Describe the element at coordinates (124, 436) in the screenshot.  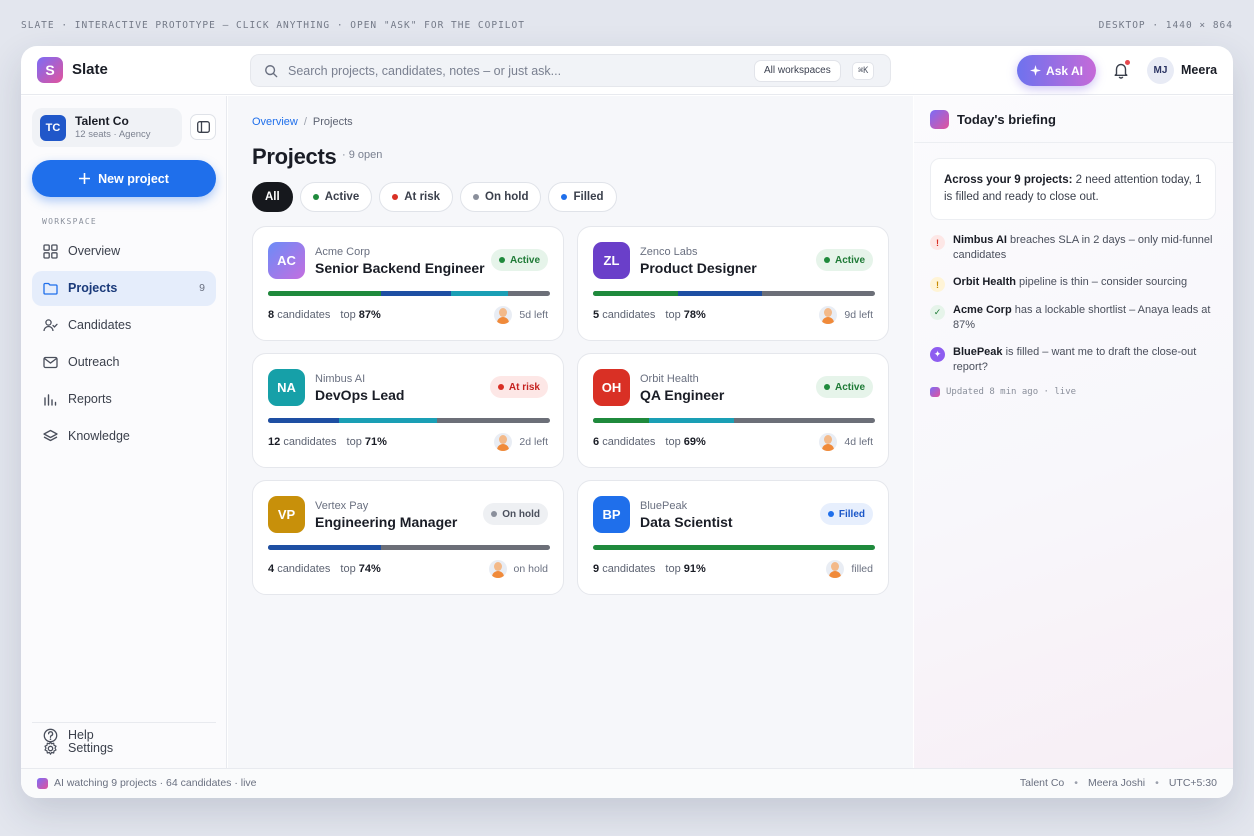
I see `sidebar-item-knowledge: Knowledge` at that location.